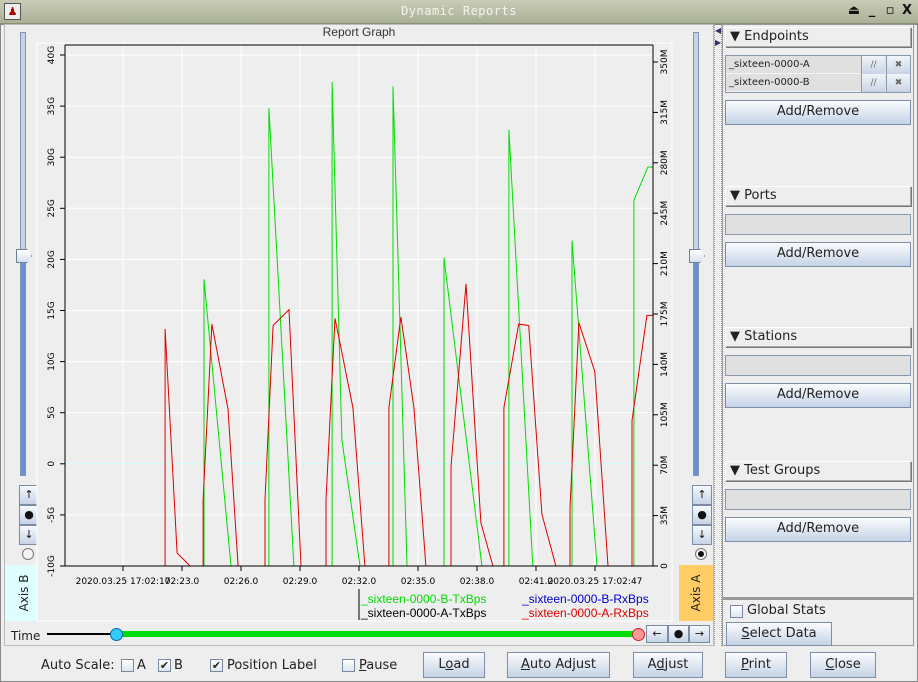  What do you see at coordinates (300, 582) in the screenshot?
I see `x-axis-tick-label: 02:29.0` at bounding box center [300, 582].